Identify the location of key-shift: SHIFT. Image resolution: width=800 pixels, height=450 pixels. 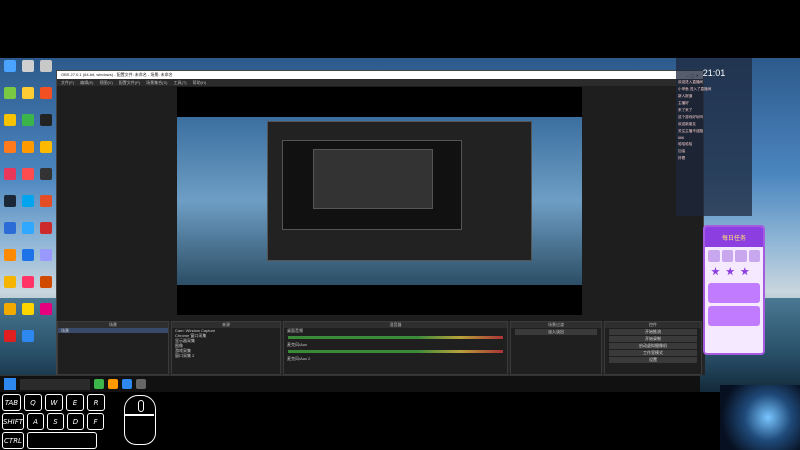
(13, 421).